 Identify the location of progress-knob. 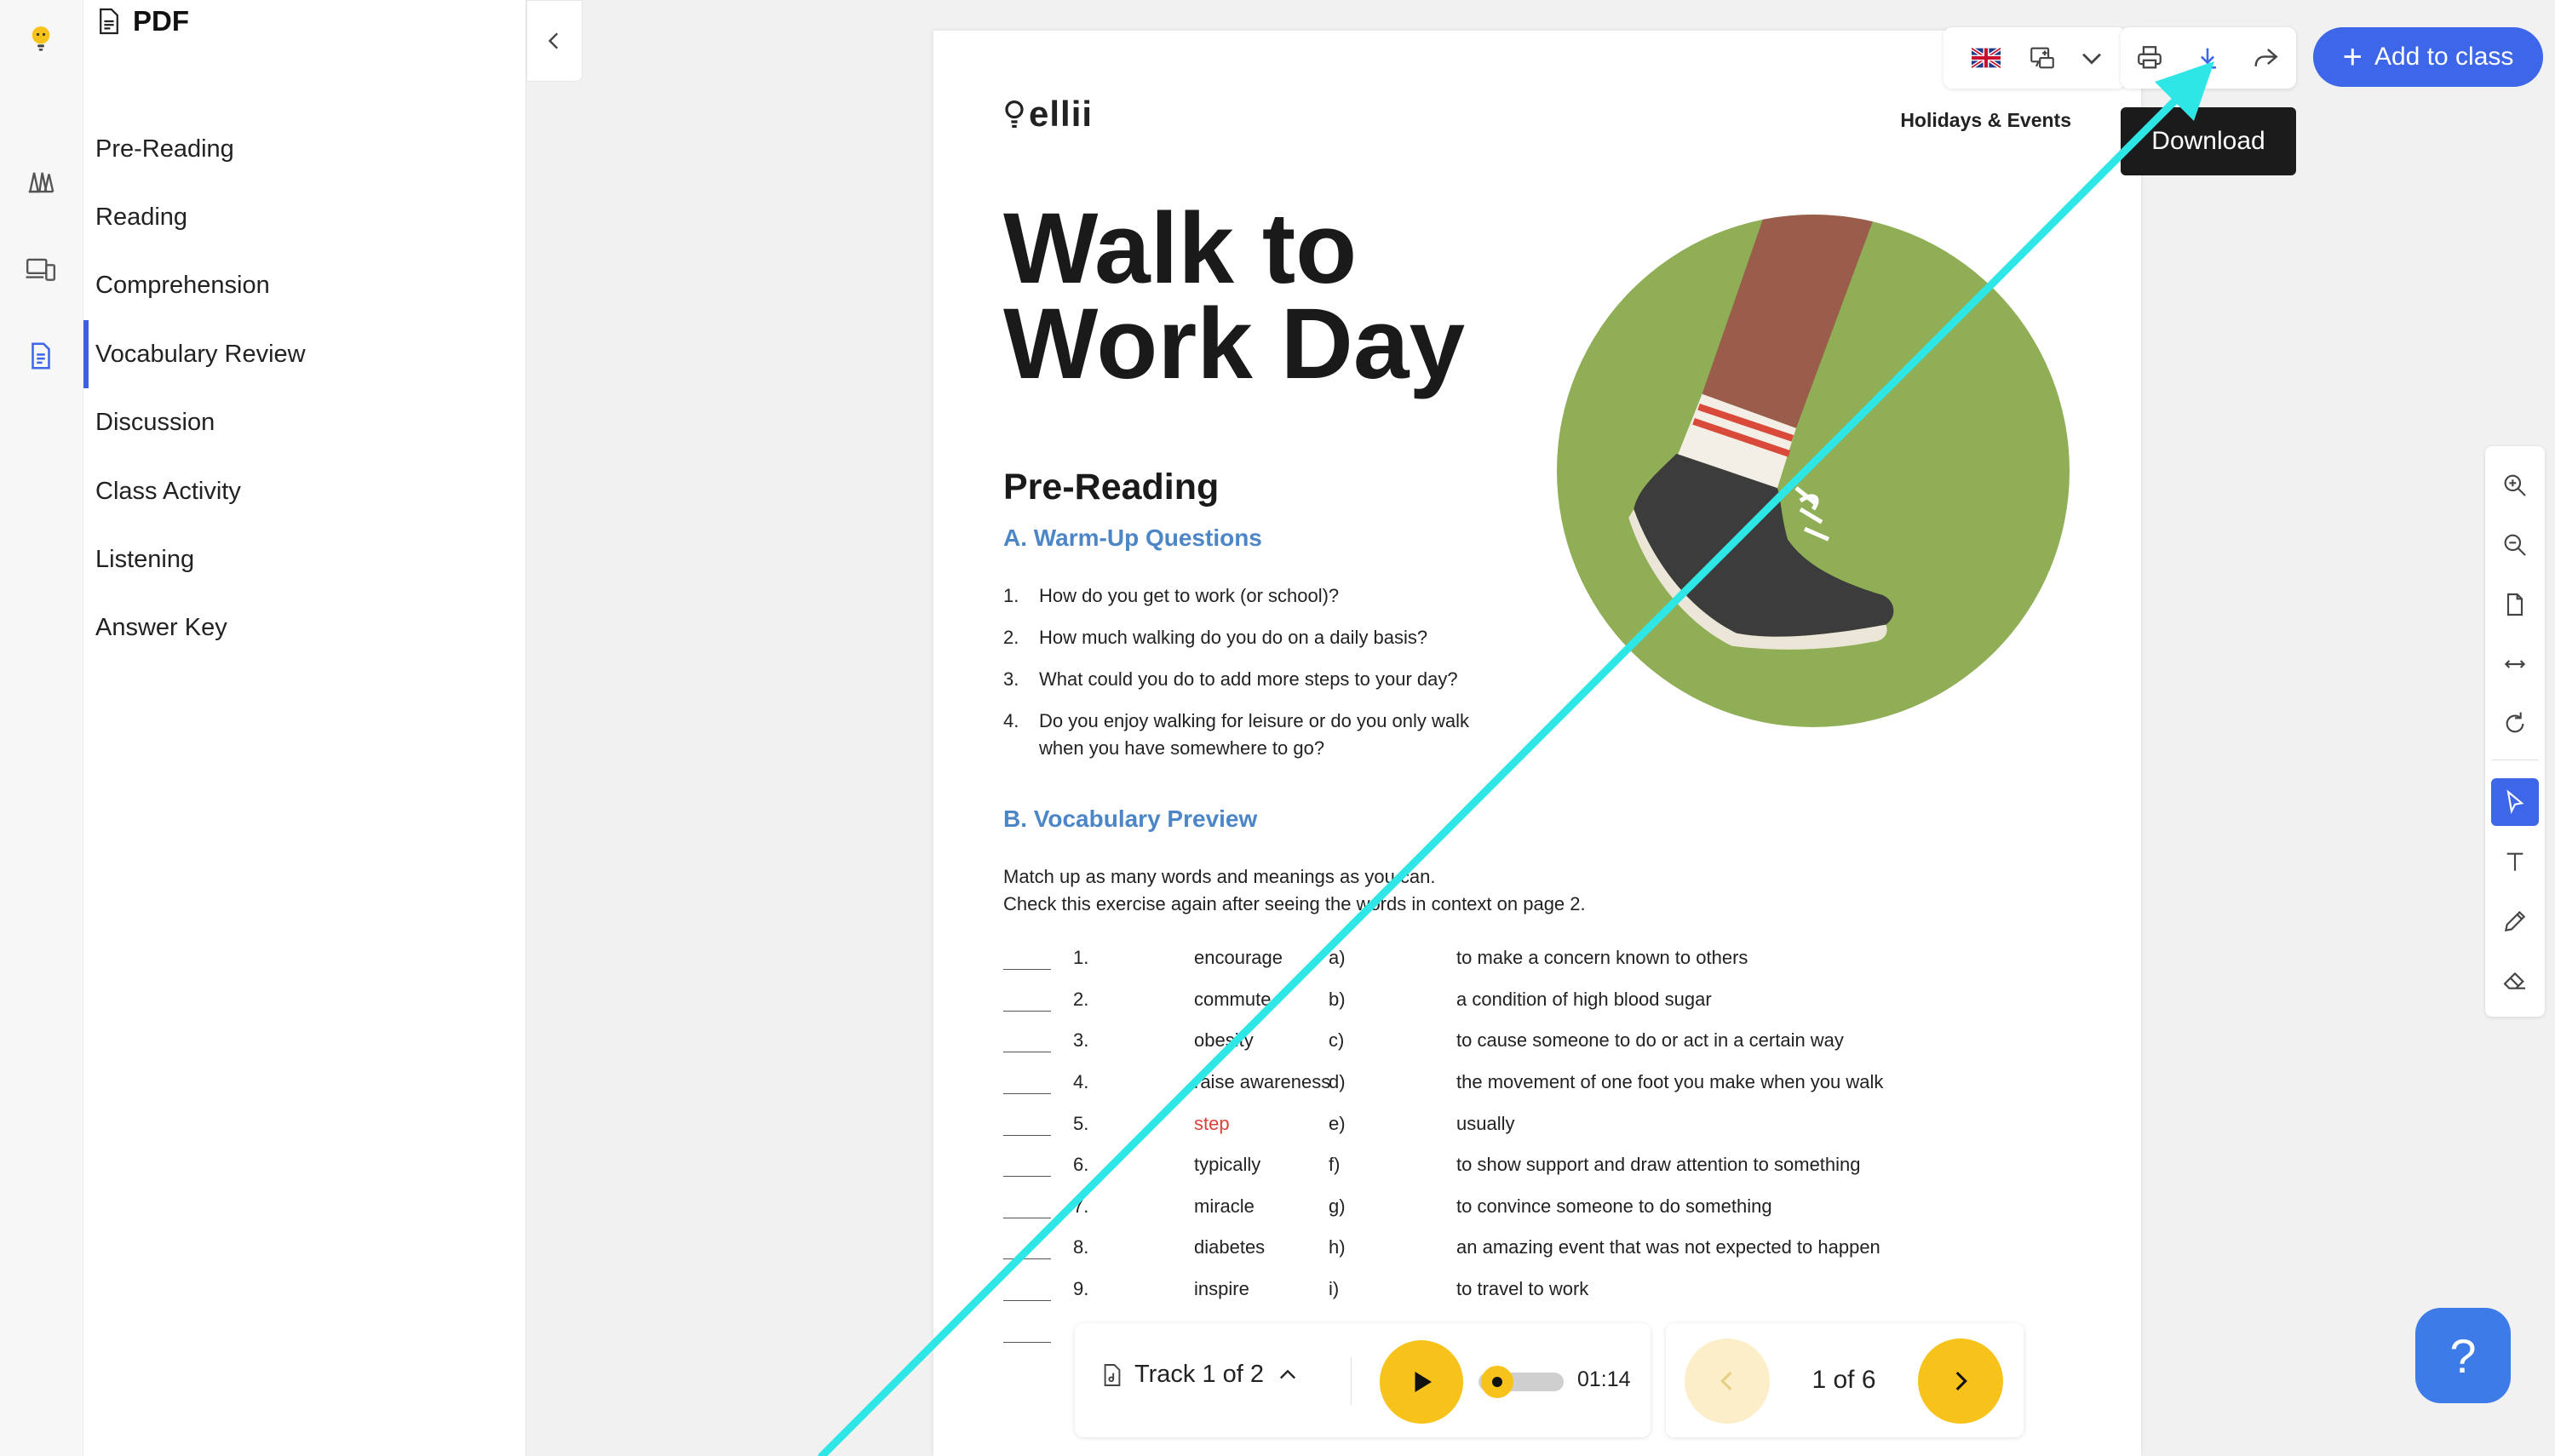
(1497, 1382).